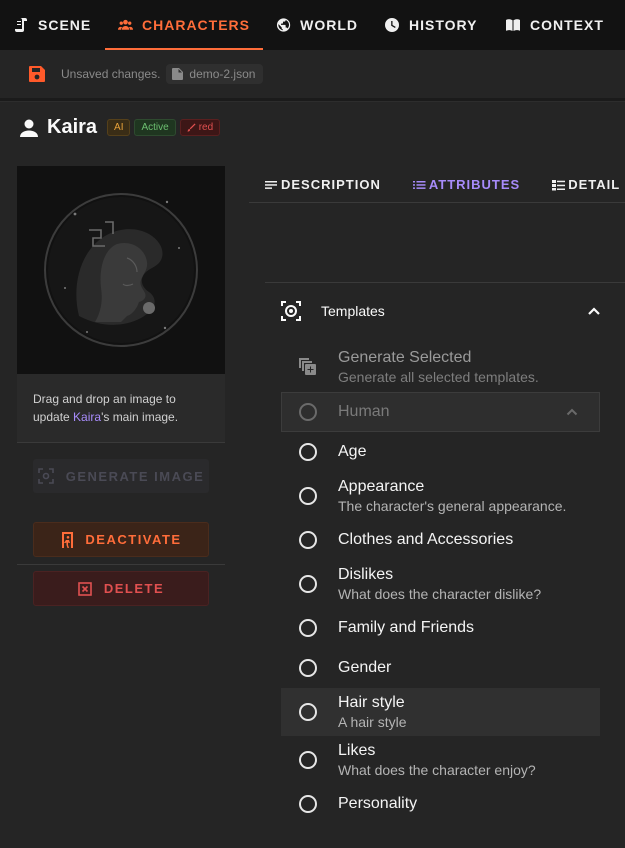 The image size is (625, 848). What do you see at coordinates (72, 127) in the screenshot?
I see `character-name: Kaira` at bounding box center [72, 127].